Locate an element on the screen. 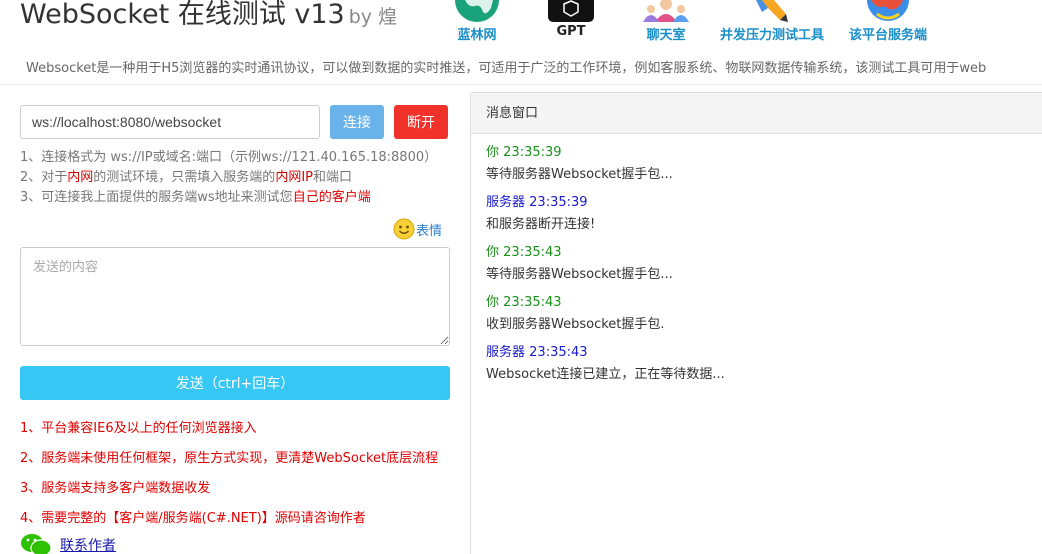 The height and width of the screenshot is (554, 1042). nav-label: GPT is located at coordinates (571, 31).